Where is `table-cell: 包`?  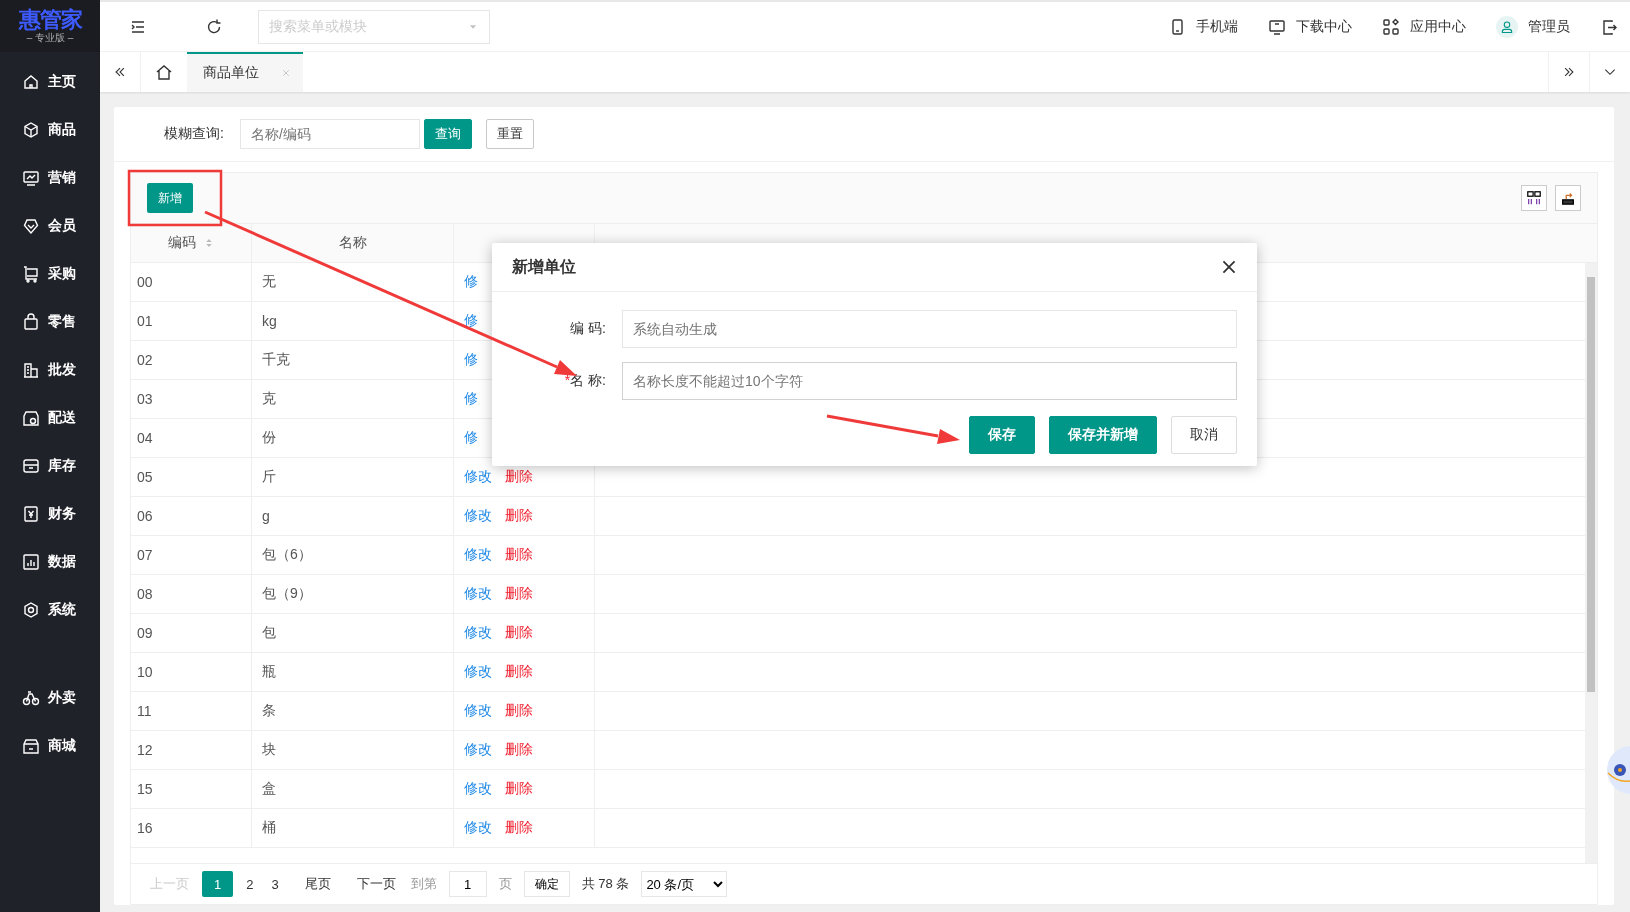
table-cell: 包 is located at coordinates (353, 633).